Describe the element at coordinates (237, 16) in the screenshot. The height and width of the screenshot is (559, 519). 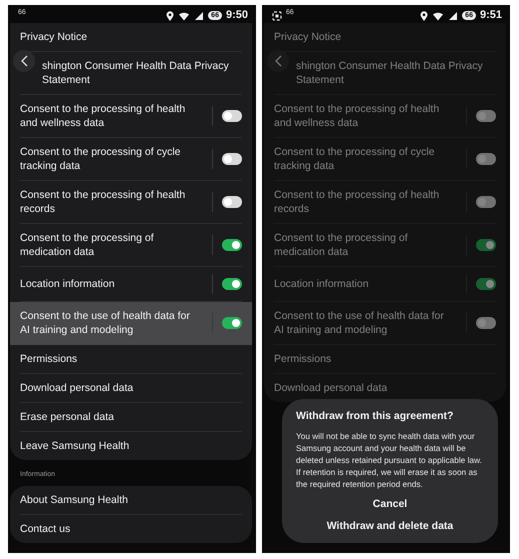
I see `status-time: 9:50` at that location.